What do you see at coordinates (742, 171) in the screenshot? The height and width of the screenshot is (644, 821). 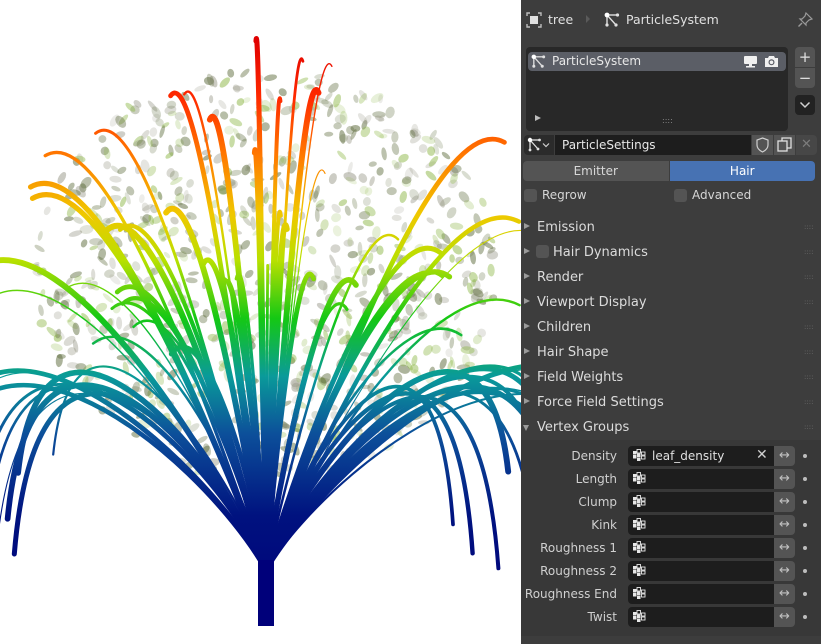 I see `type-hair-button: Hair` at bounding box center [742, 171].